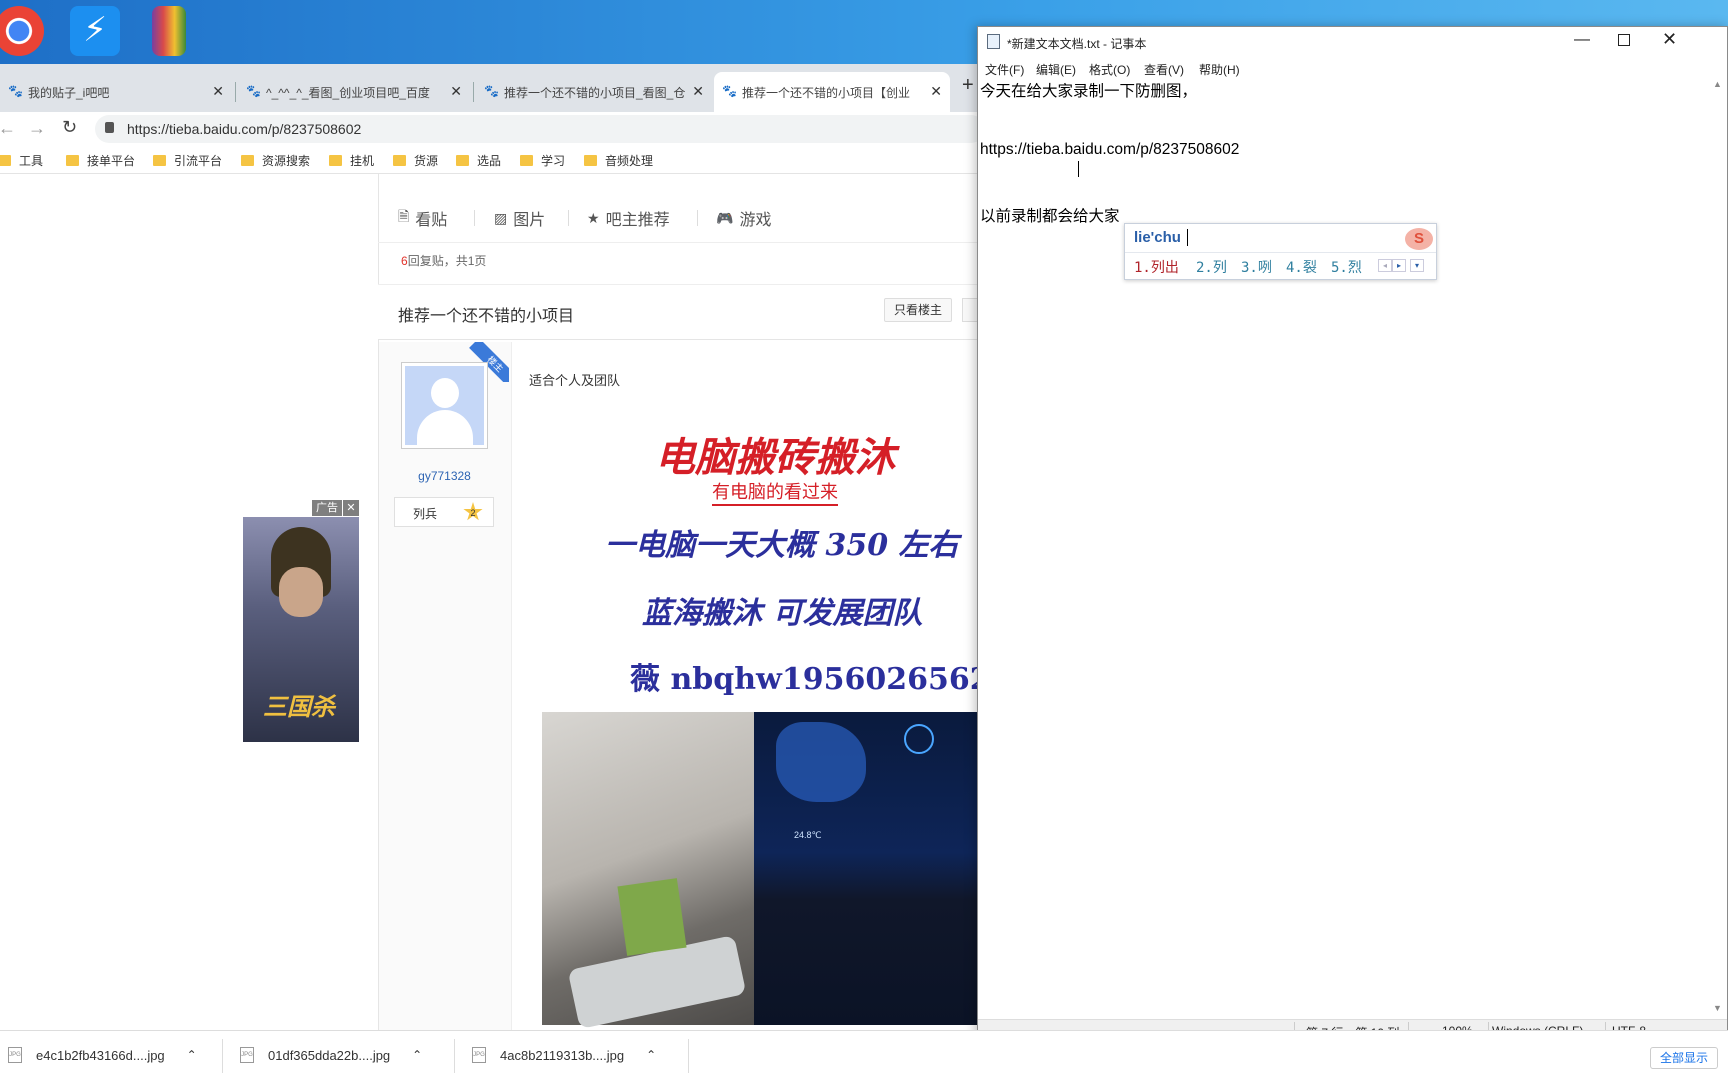 The image size is (1728, 1080). I want to click on ime-next-page-icon: ▸, so click(1399, 265).